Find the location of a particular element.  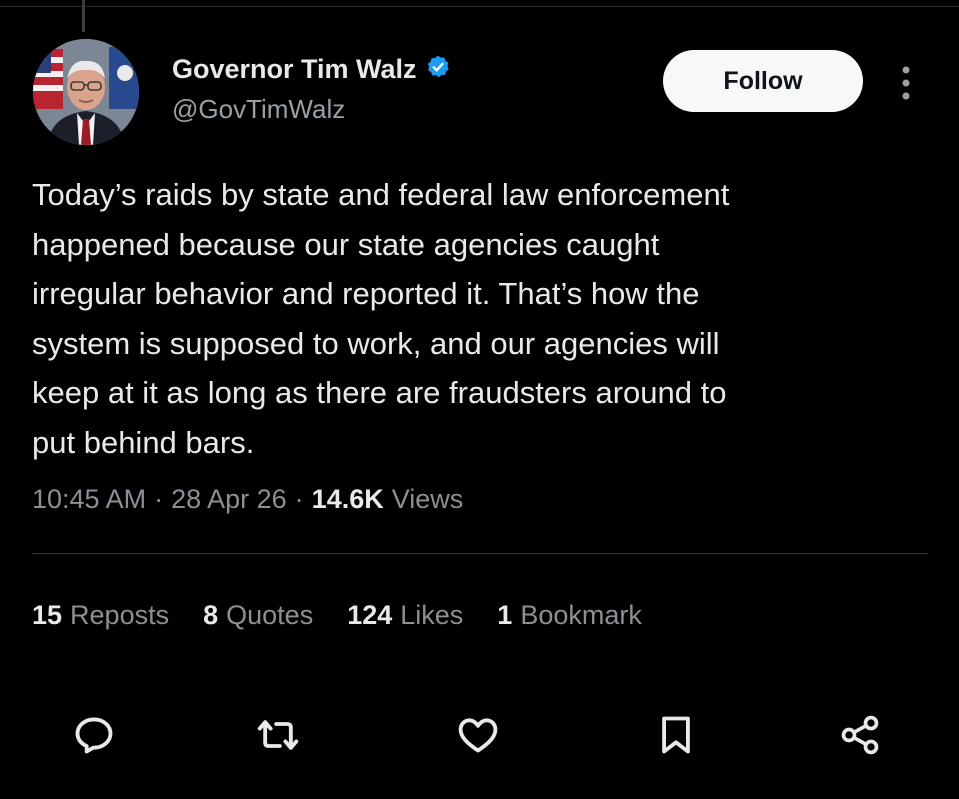

bookmark-icon is located at coordinates (676, 735).